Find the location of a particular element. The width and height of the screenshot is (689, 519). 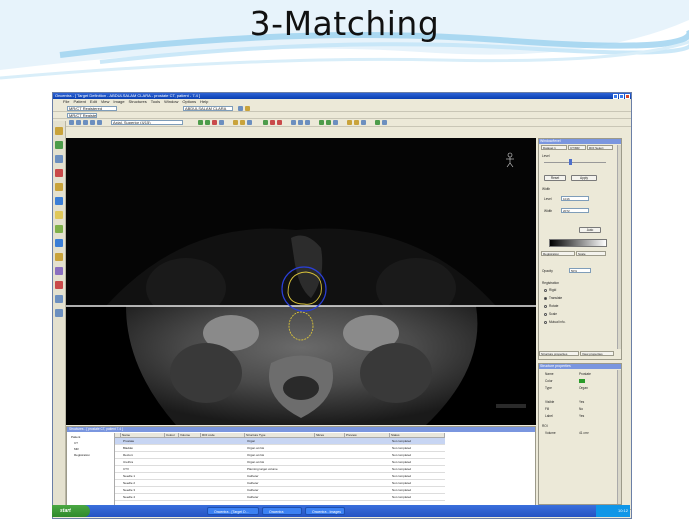

settings-icon is located at coordinates (335, 122).